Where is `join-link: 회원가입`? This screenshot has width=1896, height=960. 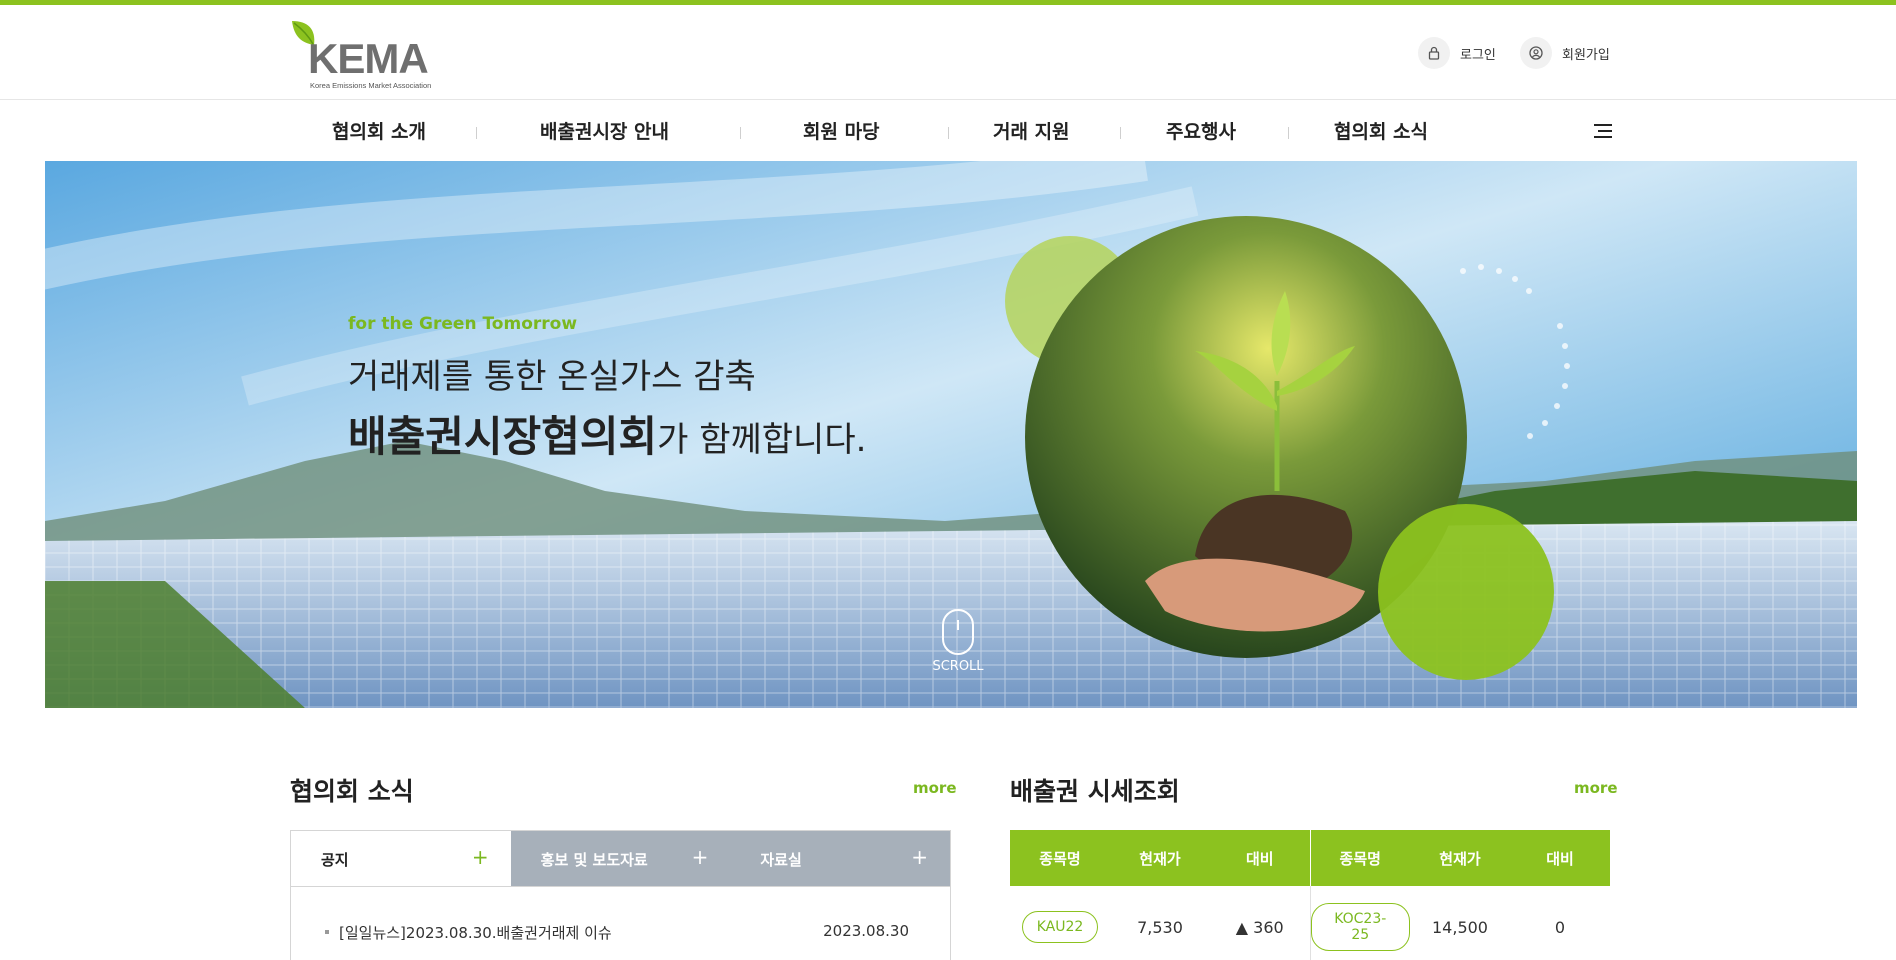 join-link: 회원가입 is located at coordinates (1565, 53).